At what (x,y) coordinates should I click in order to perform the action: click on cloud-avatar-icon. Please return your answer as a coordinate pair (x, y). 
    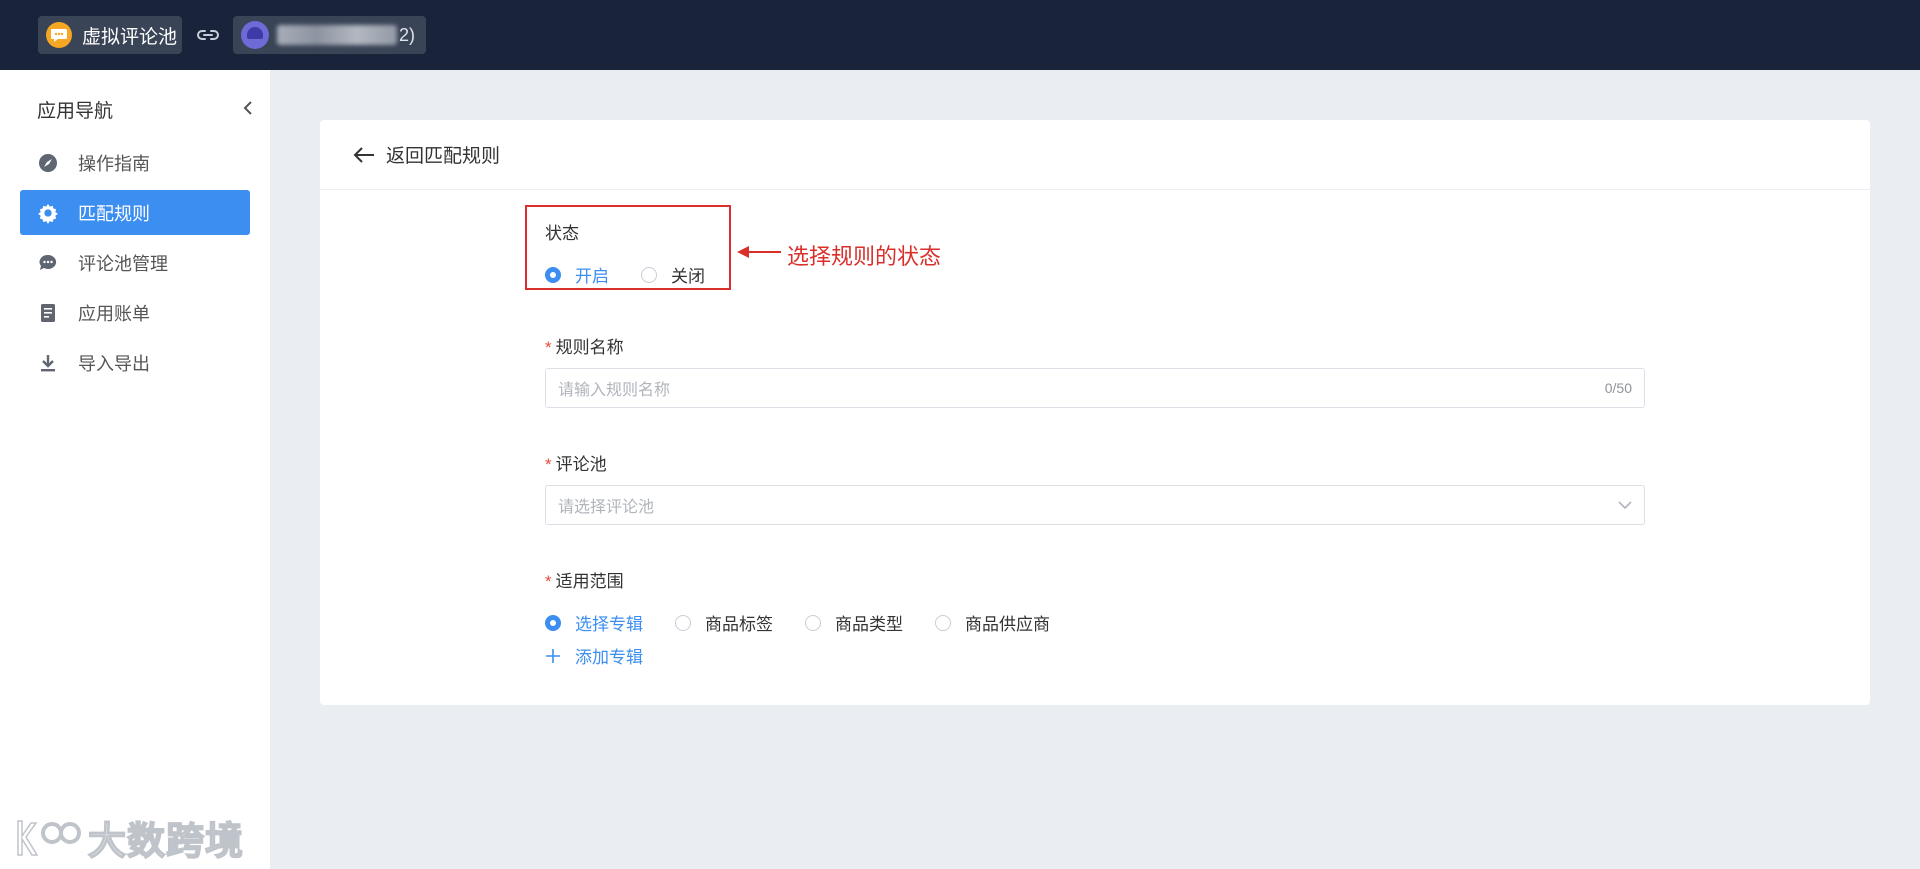
    Looking at the image, I should click on (255, 35).